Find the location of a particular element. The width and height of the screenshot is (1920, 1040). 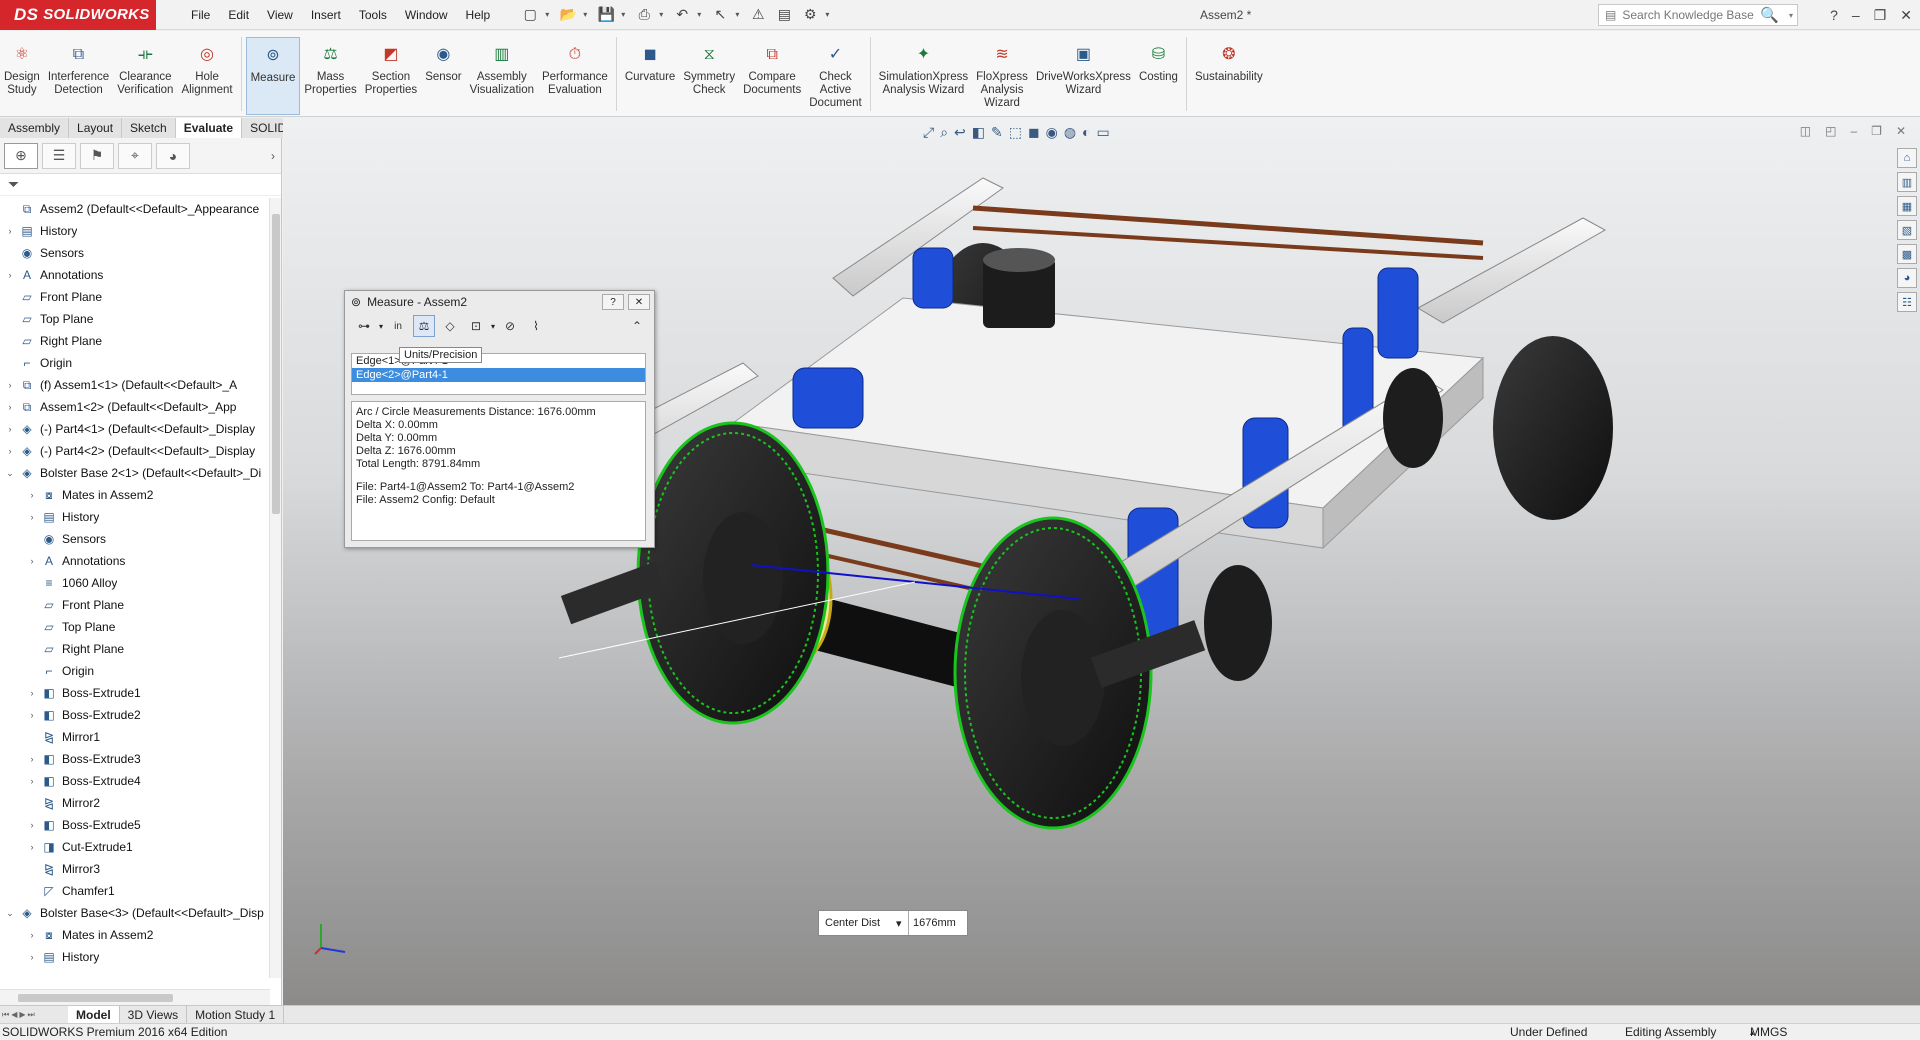

expand-chevron-icon: › is located at coordinates (273, 156).